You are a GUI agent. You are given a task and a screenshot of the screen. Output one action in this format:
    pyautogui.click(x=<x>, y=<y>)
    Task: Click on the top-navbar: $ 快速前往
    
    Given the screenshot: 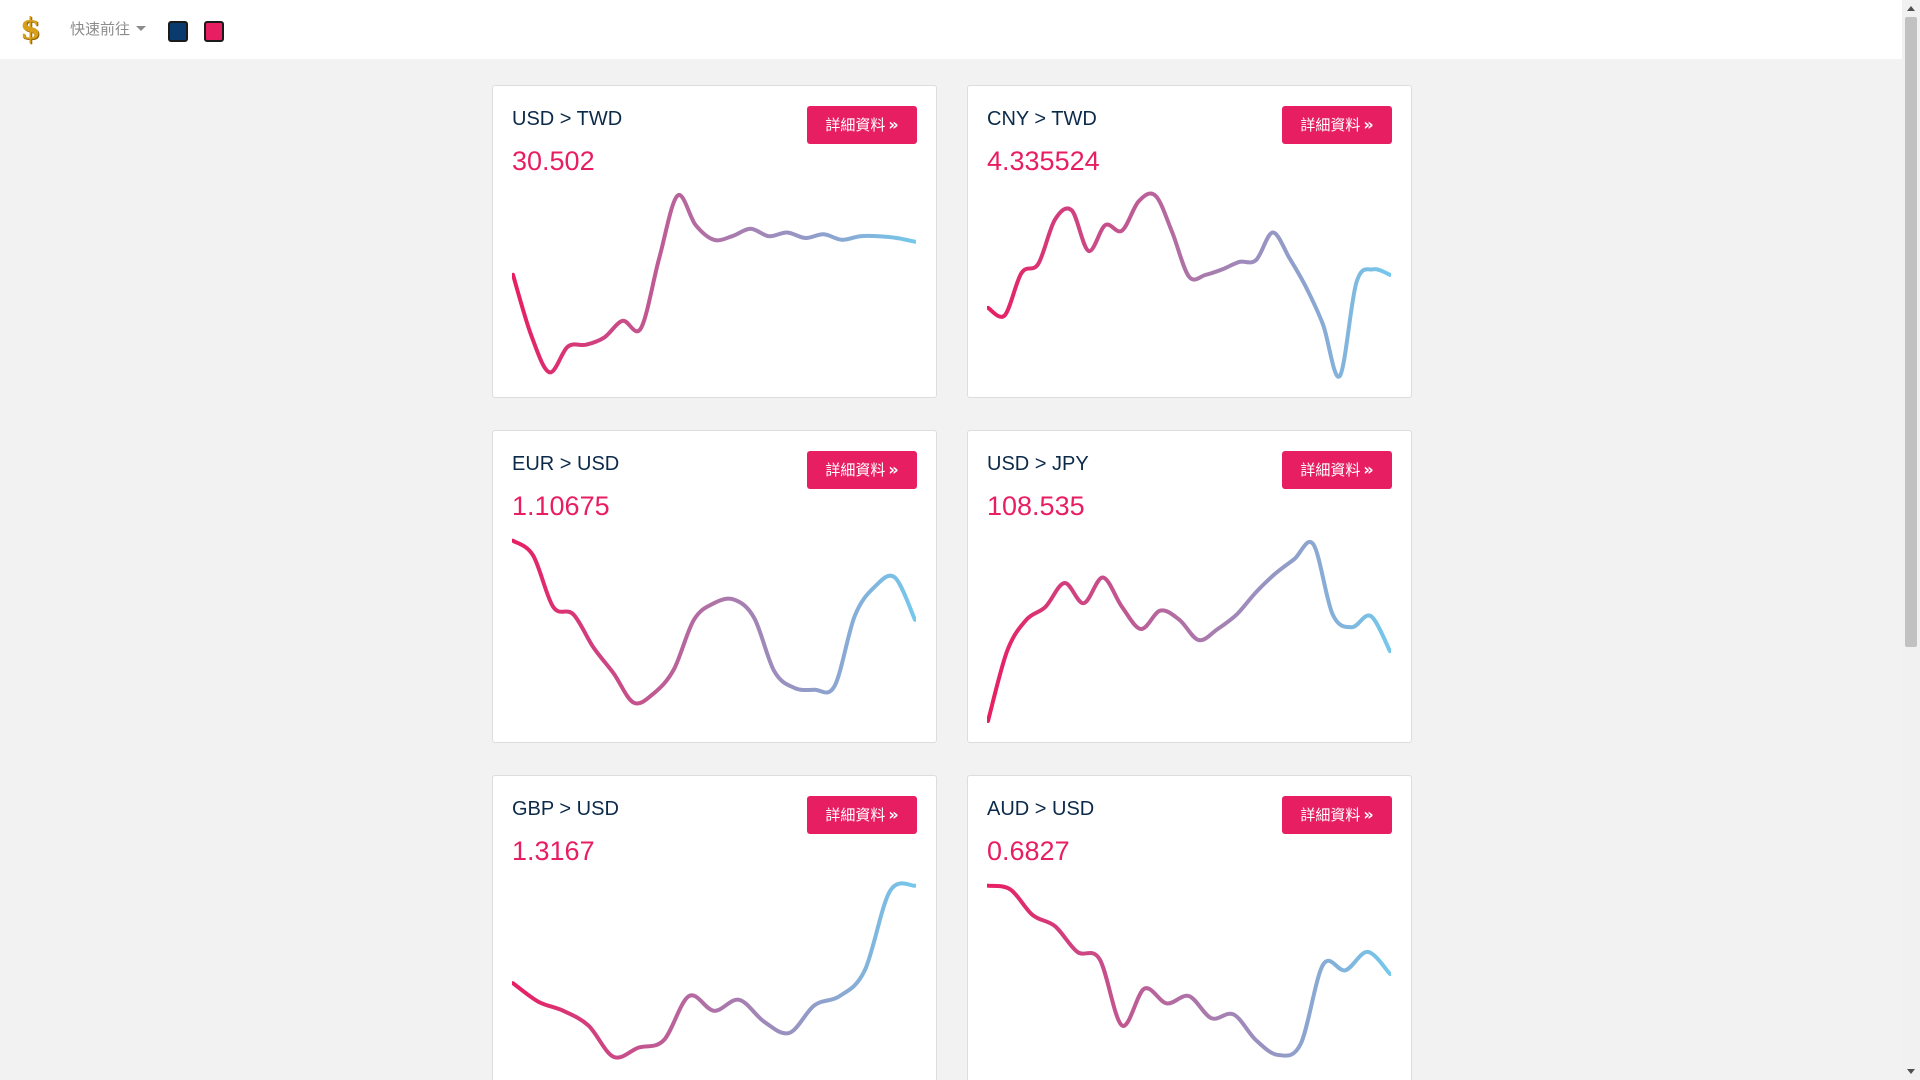 What is the action you would take?
    pyautogui.click(x=951, y=29)
    